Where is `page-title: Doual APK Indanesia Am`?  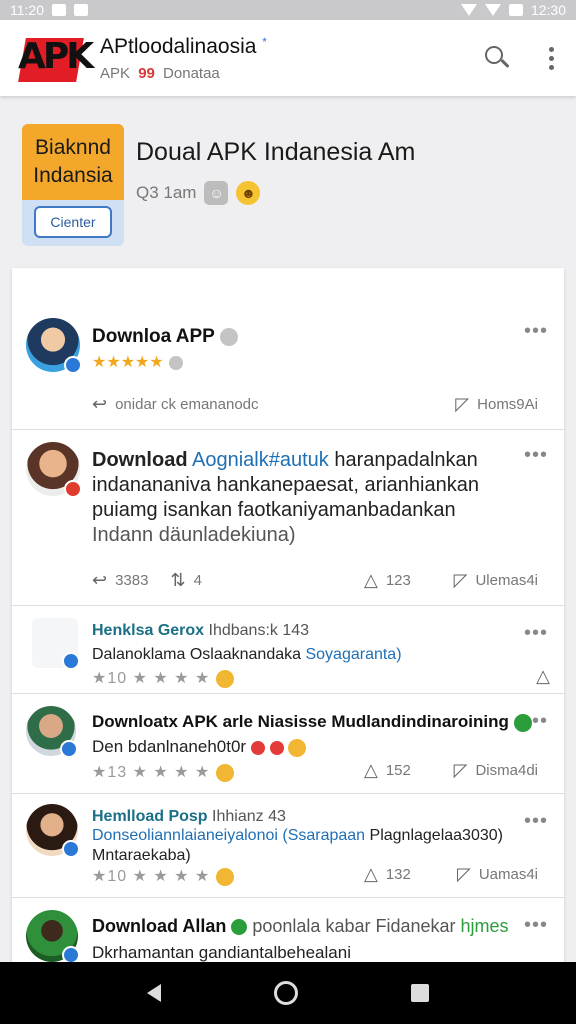
page-title: Doual APK Indanesia Am is located at coordinates (276, 152).